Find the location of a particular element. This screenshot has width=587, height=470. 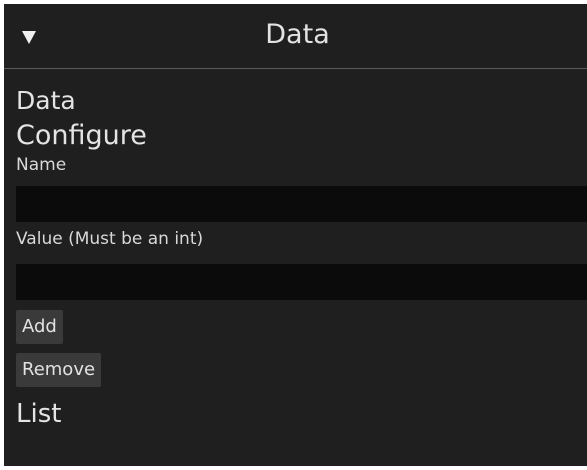

add-button-row: Add is located at coordinates (301, 327).